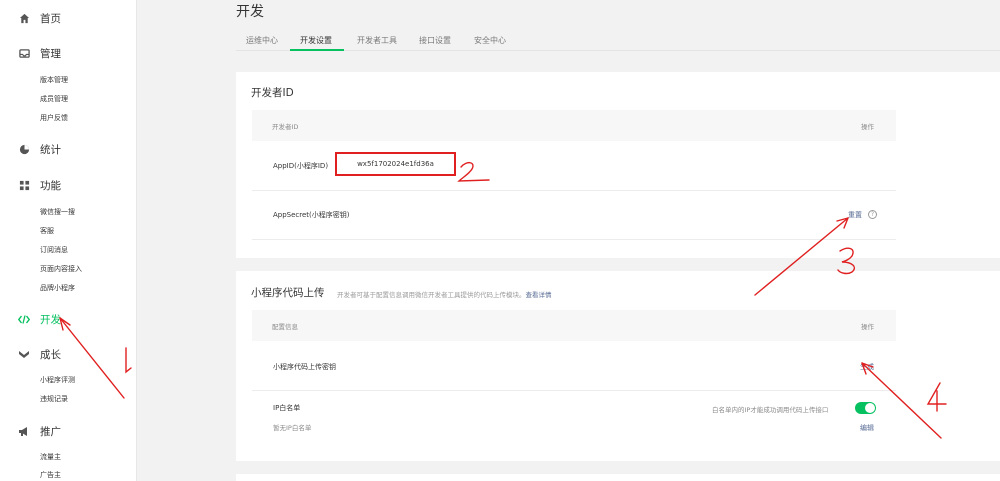 Image resolution: width=1000 pixels, height=481 pixels. I want to click on megaphone-icon, so click(24, 432).